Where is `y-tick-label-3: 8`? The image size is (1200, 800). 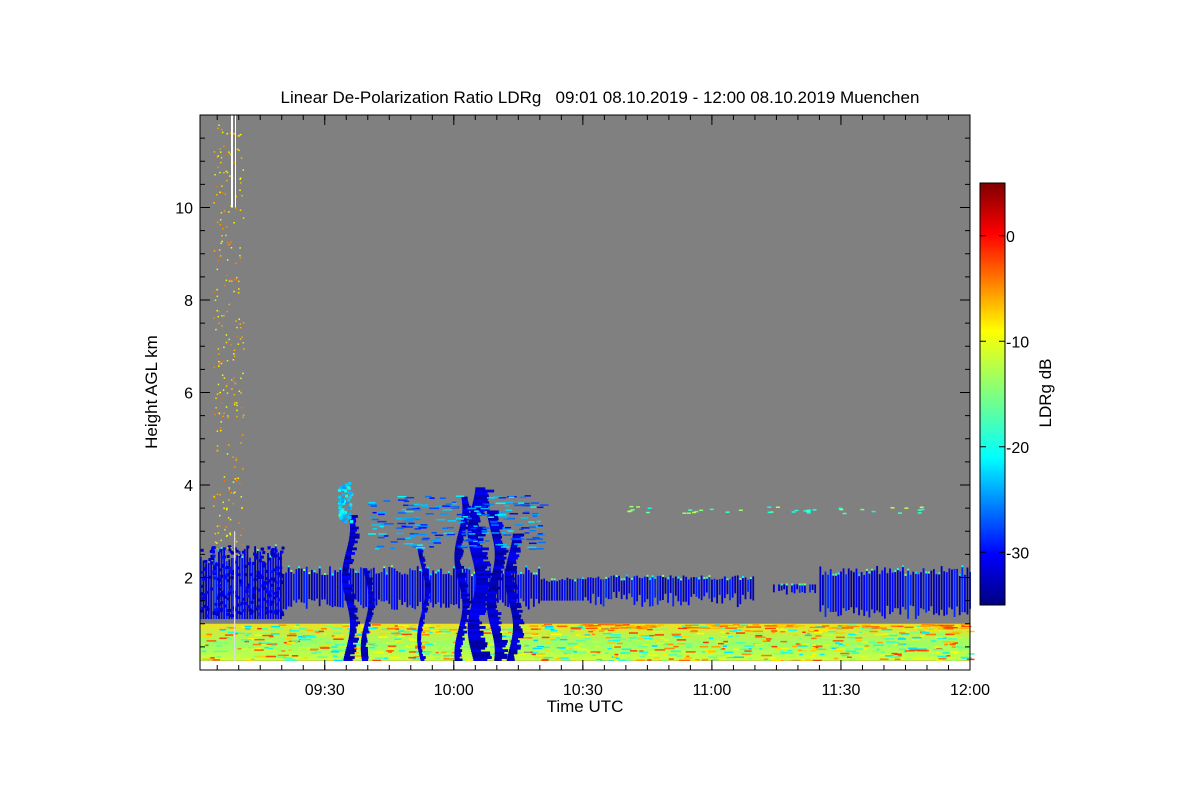 y-tick-label-3: 8 is located at coordinates (188, 301).